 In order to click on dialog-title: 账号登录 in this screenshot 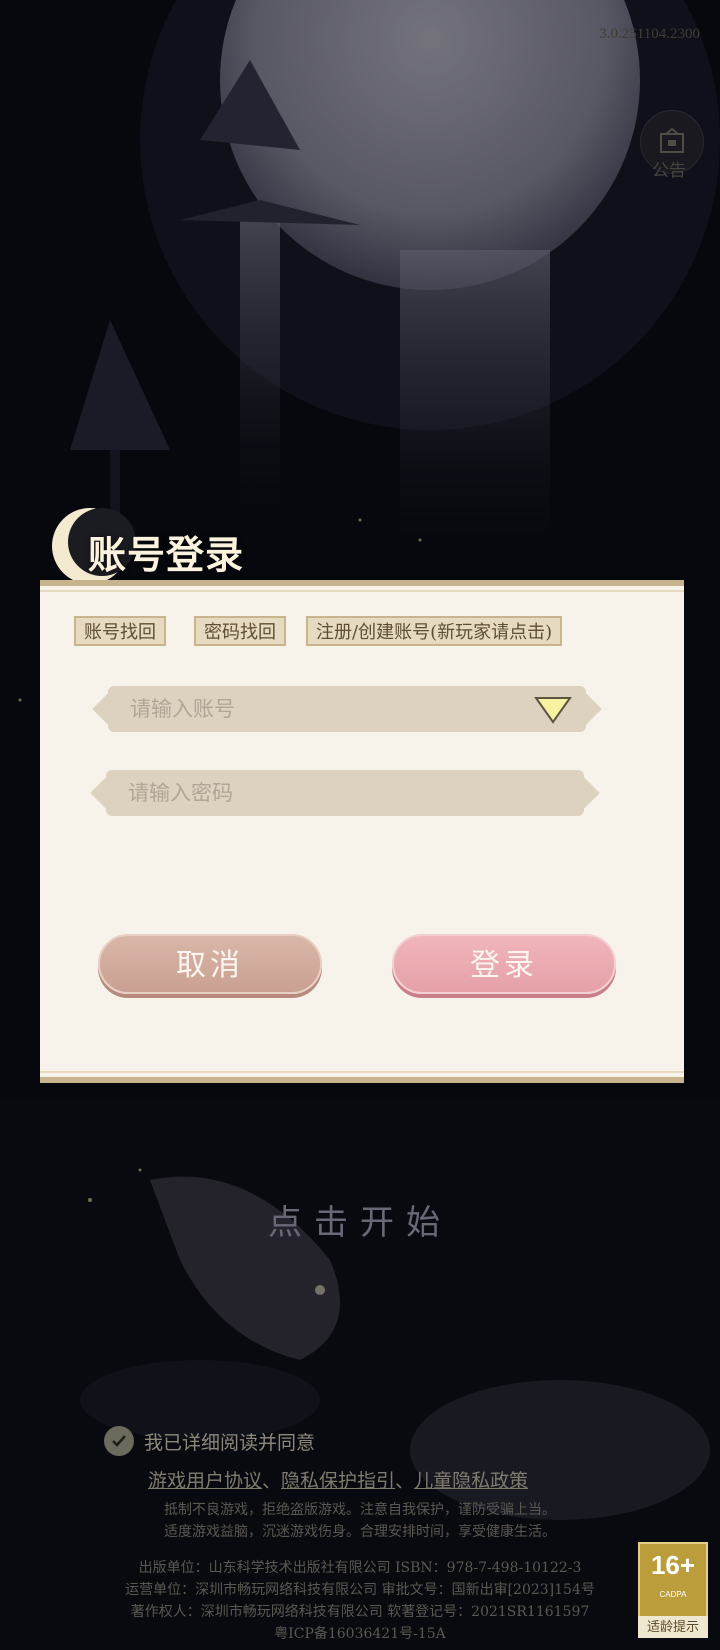, I will do `click(166, 554)`.